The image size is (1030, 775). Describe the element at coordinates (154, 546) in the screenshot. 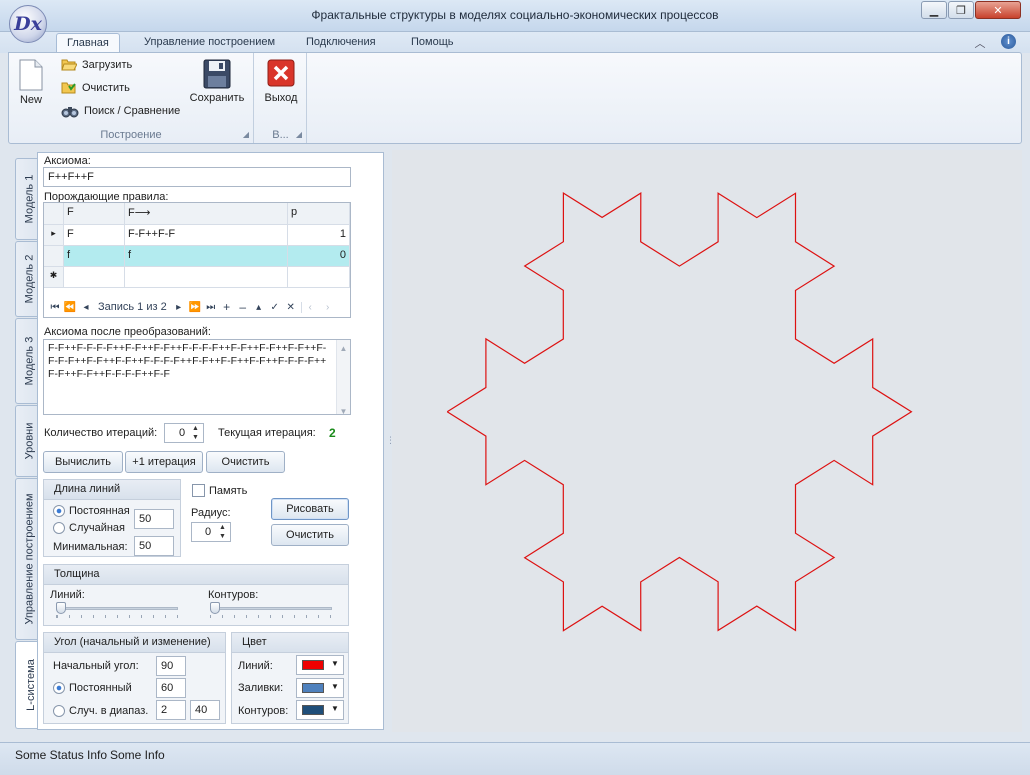

I see `min-length-input: 50` at that location.